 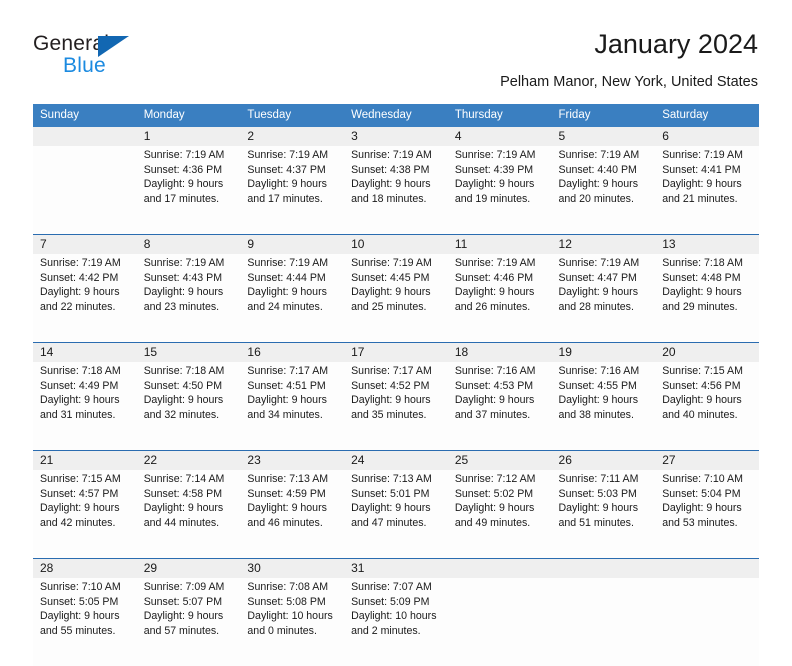 What do you see at coordinates (396, 115) in the screenshot?
I see `weekday-header-wednesday: Wednesday` at bounding box center [396, 115].